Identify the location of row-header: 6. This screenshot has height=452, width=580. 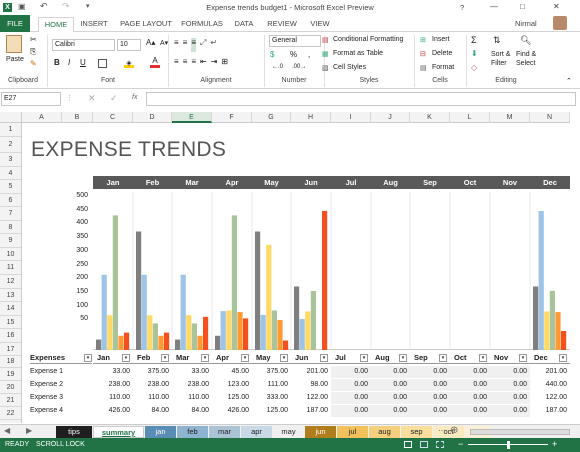
(11, 200).